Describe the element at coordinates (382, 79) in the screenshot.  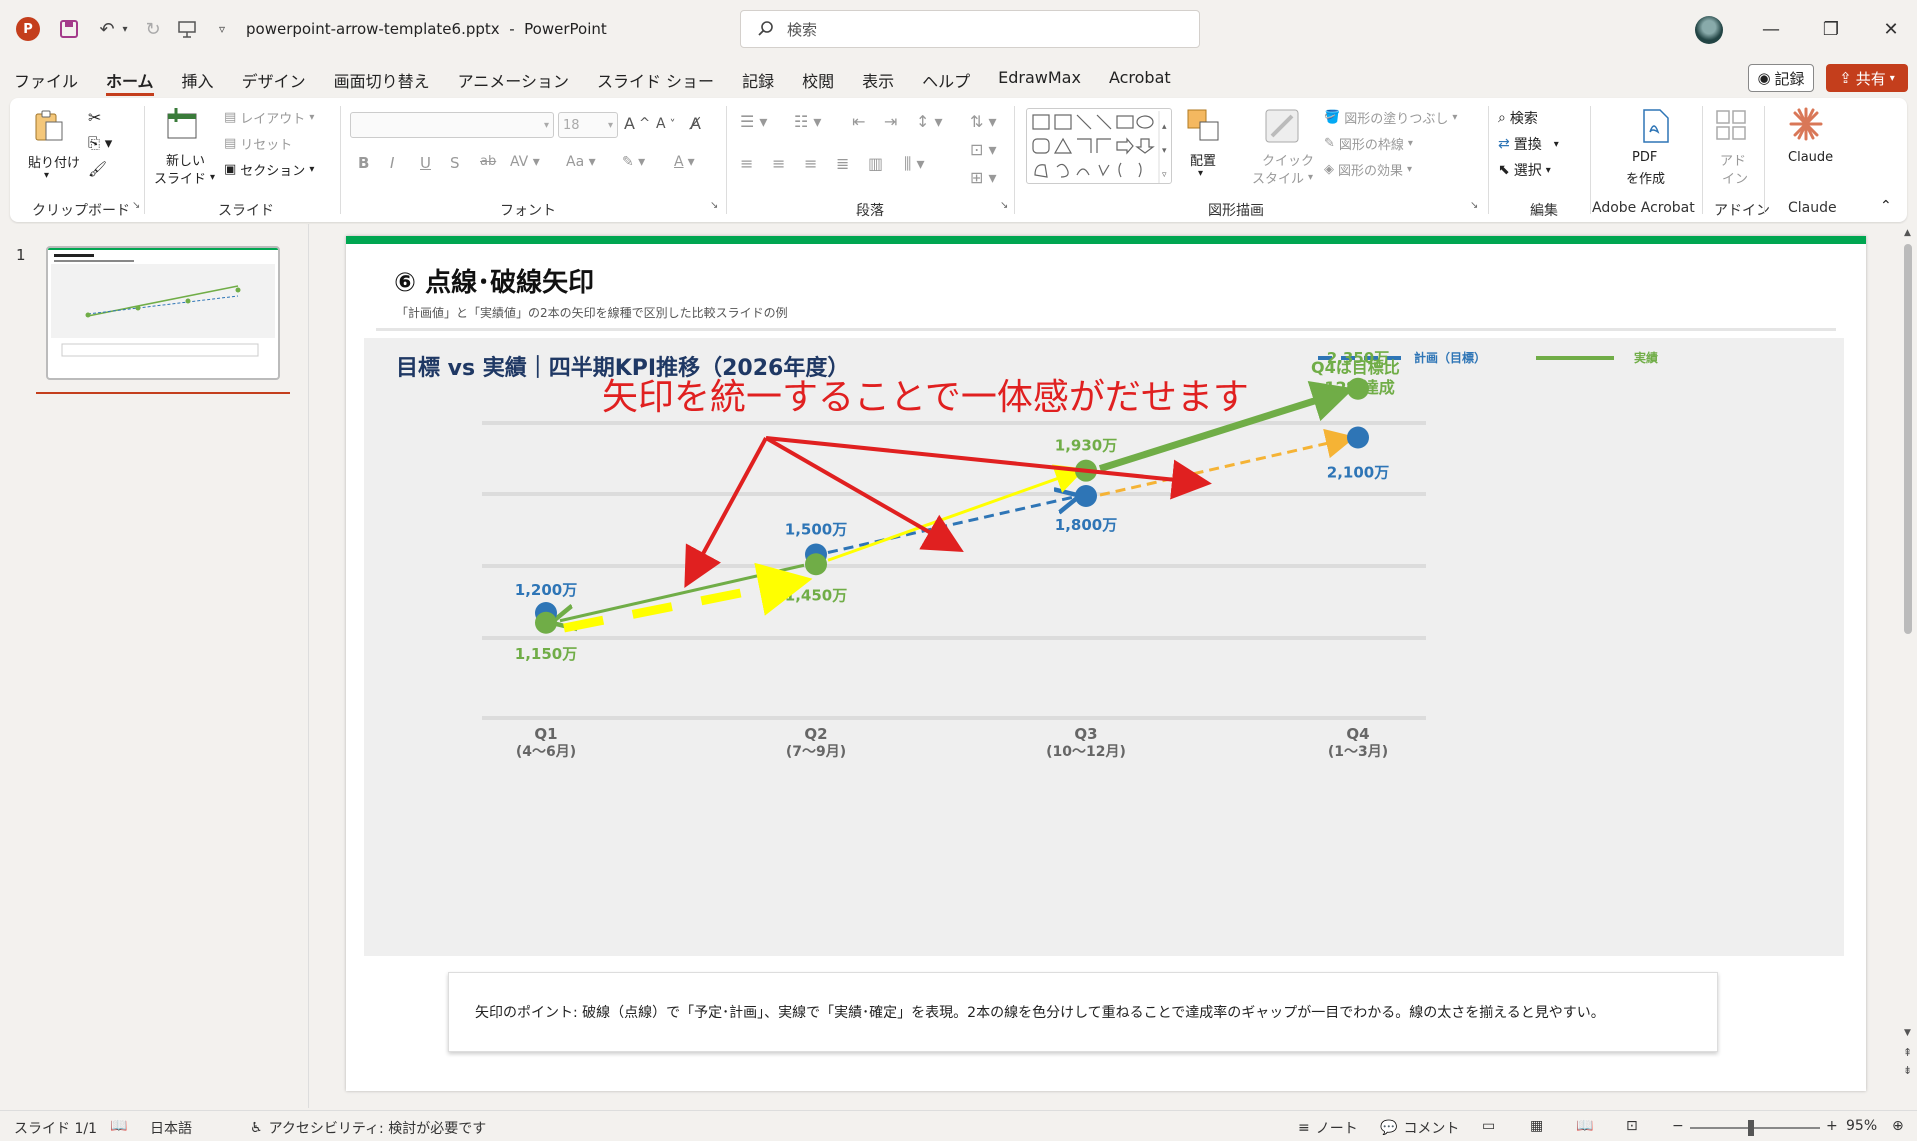
I see `tab-4: 画面切り替え` at that location.